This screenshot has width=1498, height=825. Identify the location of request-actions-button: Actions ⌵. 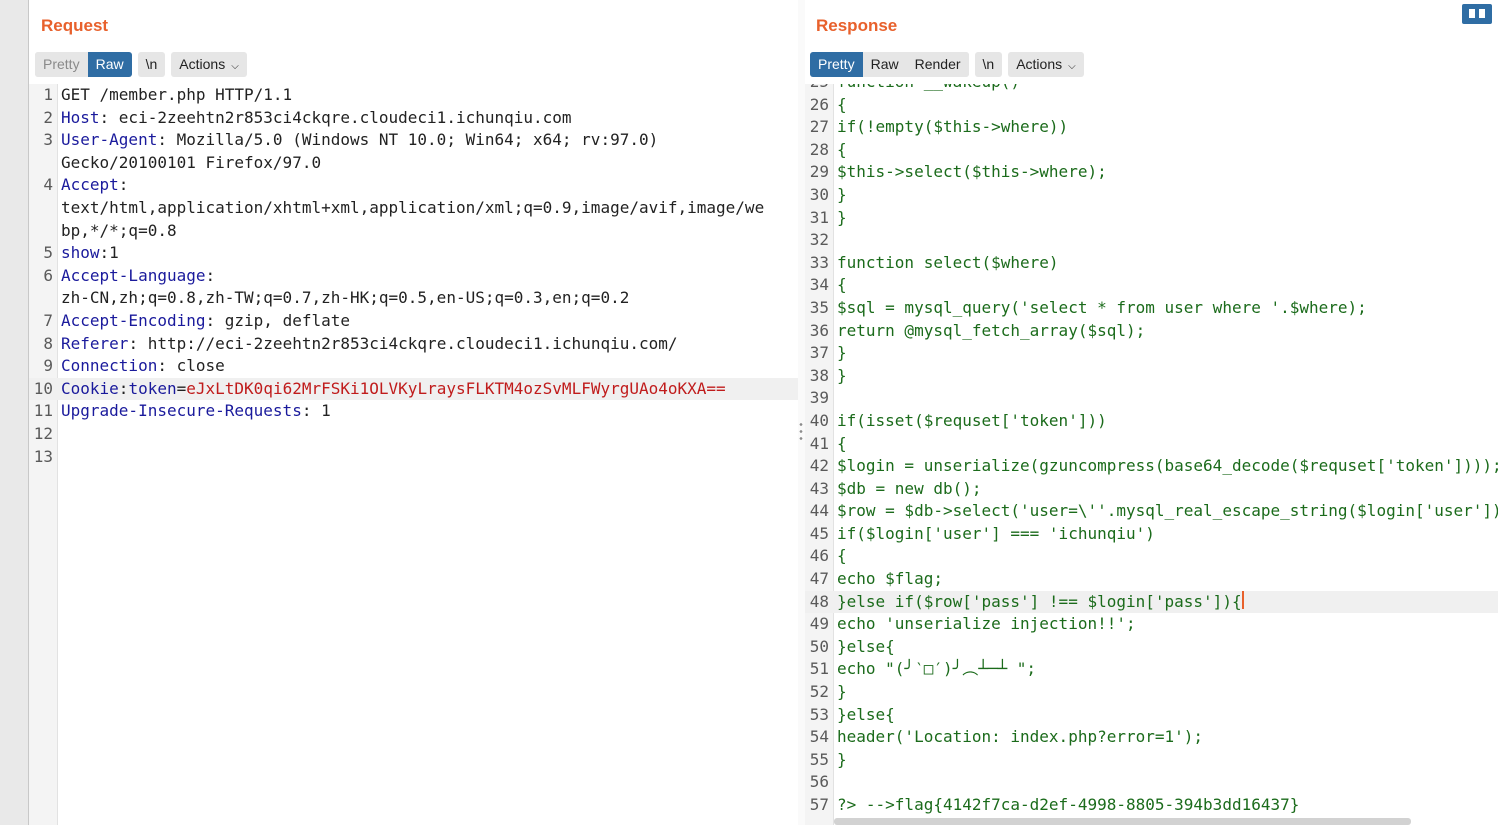
(209, 64).